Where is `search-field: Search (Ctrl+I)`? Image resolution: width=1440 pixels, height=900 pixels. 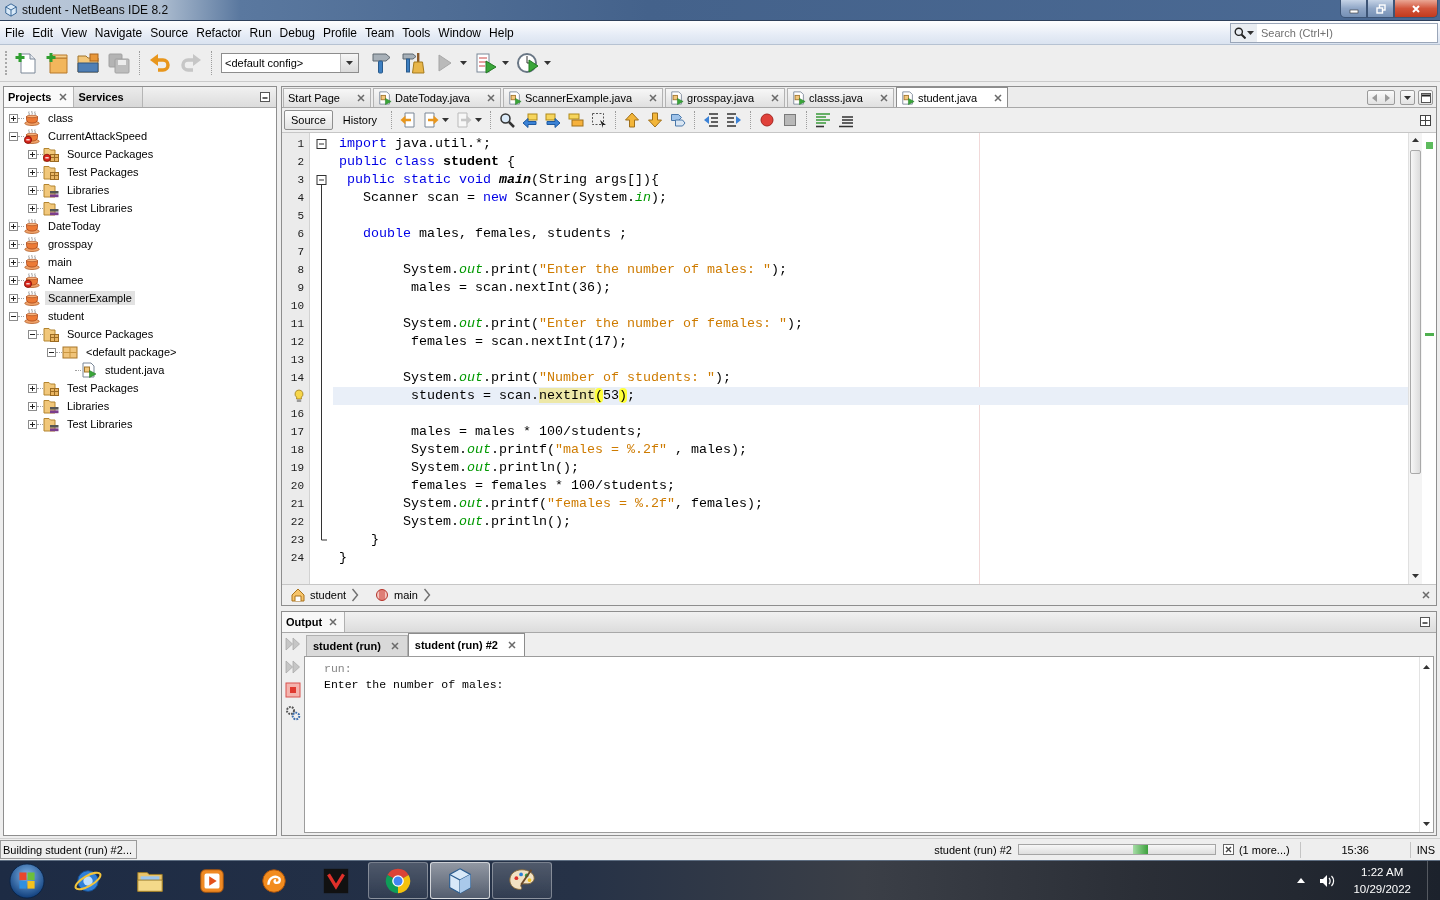
search-field: Search (Ctrl+I) is located at coordinates (1334, 32).